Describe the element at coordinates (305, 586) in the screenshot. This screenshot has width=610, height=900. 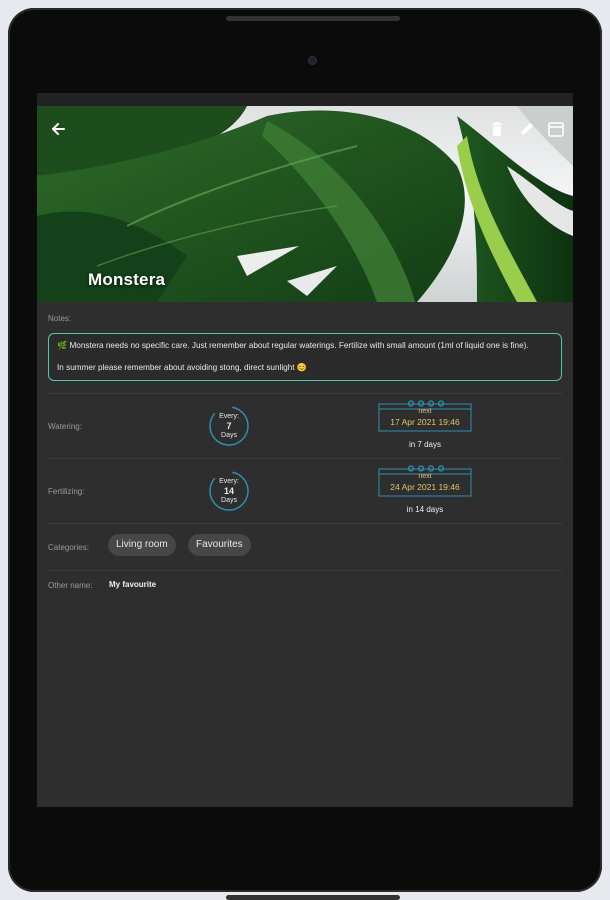
I see `other-name-row: Other name: My favourite` at that location.